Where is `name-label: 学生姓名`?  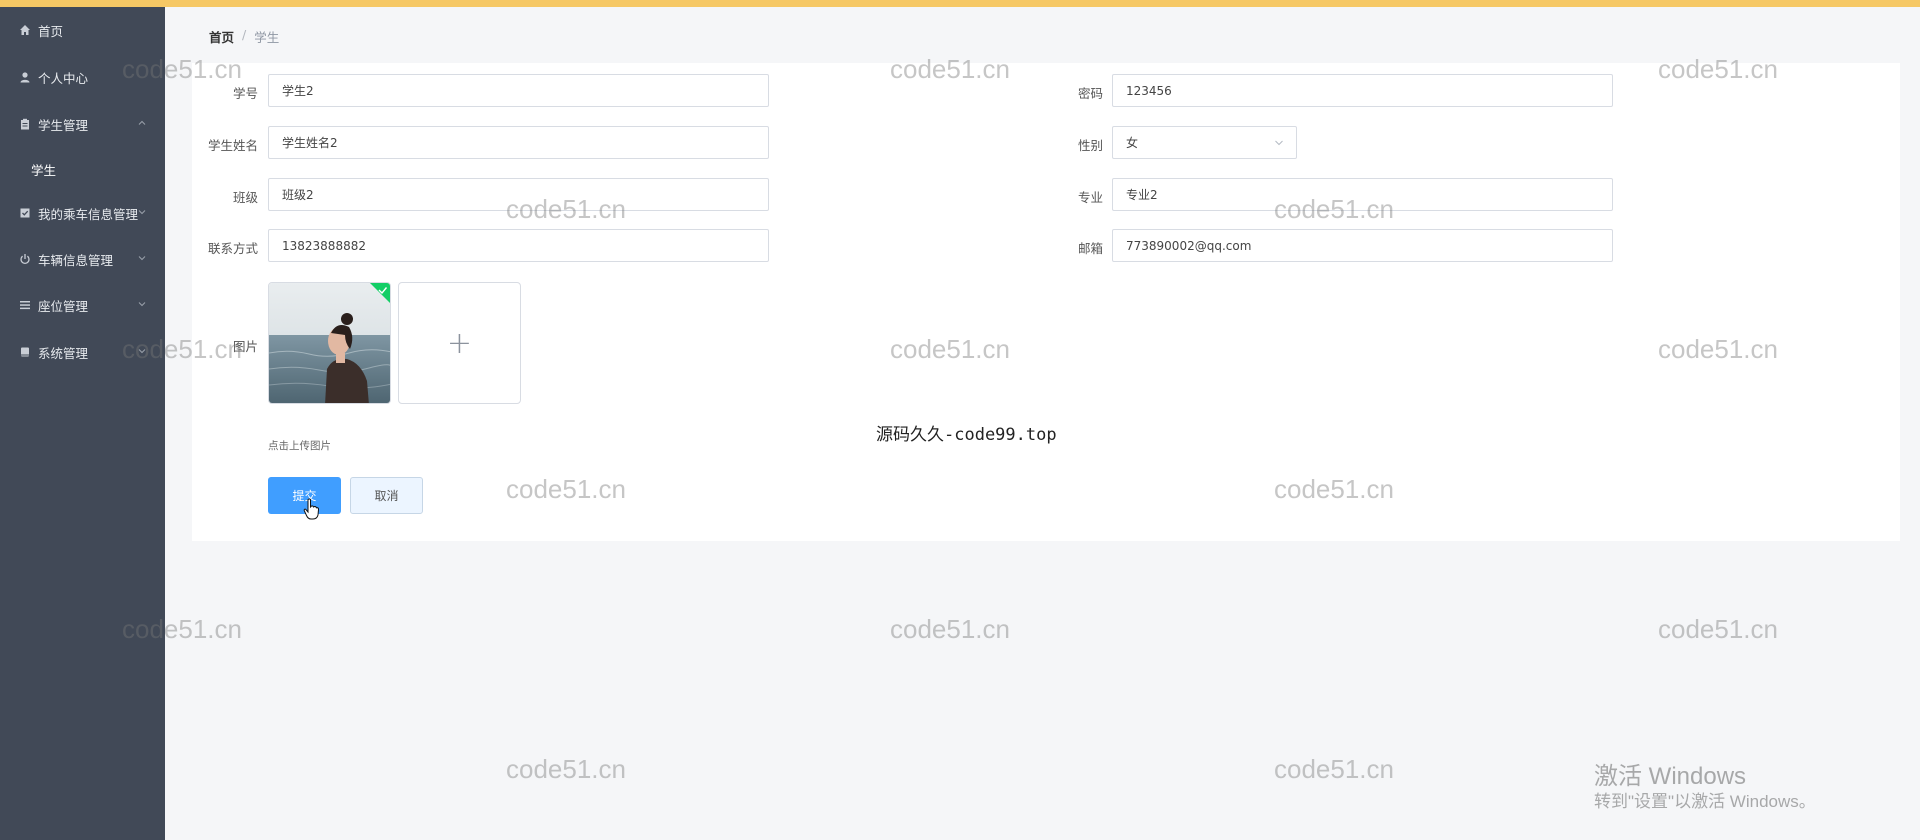 name-label: 学生姓名 is located at coordinates (232, 145).